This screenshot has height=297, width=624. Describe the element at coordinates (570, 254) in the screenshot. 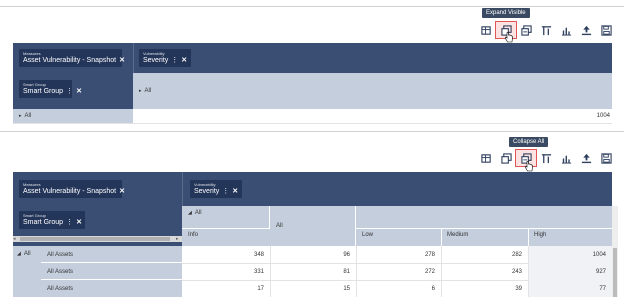

I see `cell-high: 1004` at that location.